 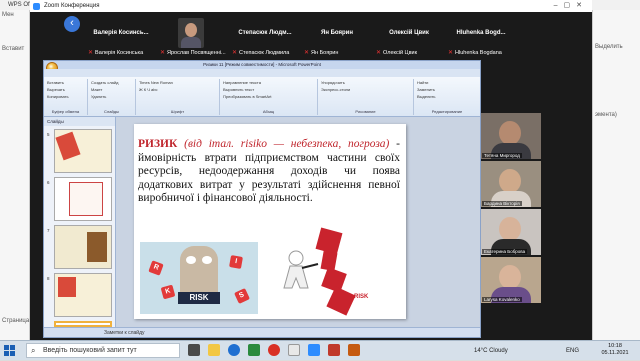 What do you see at coordinates (90, 350) in the screenshot?
I see `search-placeholder: Введіть пошуковий запит тут` at bounding box center [90, 350].